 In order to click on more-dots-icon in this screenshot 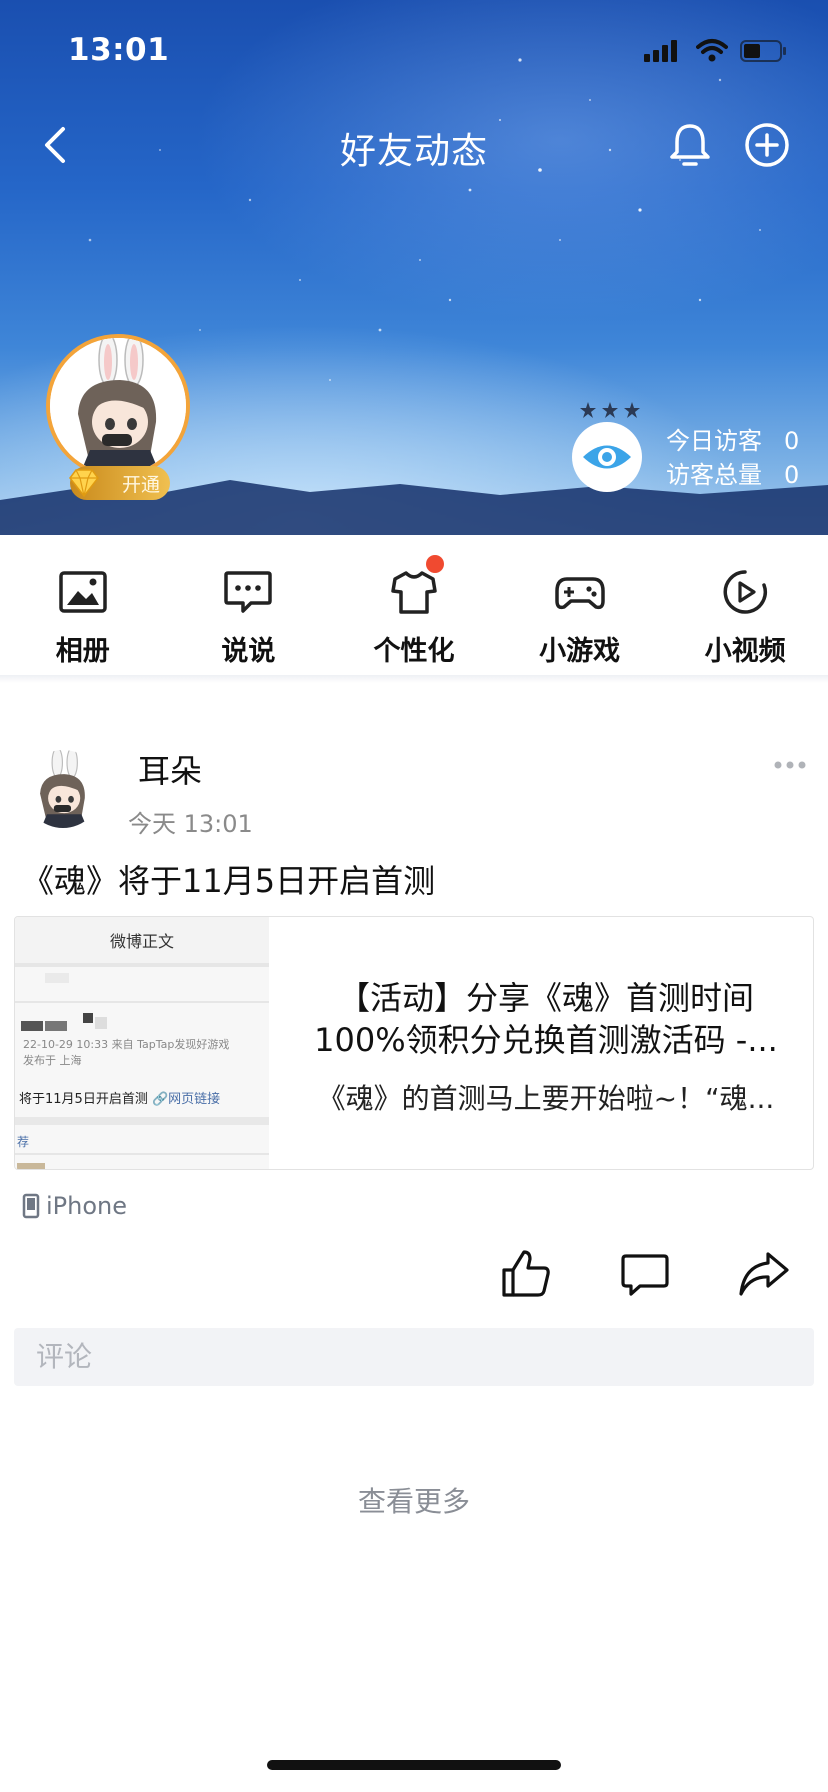, I will do `click(790, 765)`.